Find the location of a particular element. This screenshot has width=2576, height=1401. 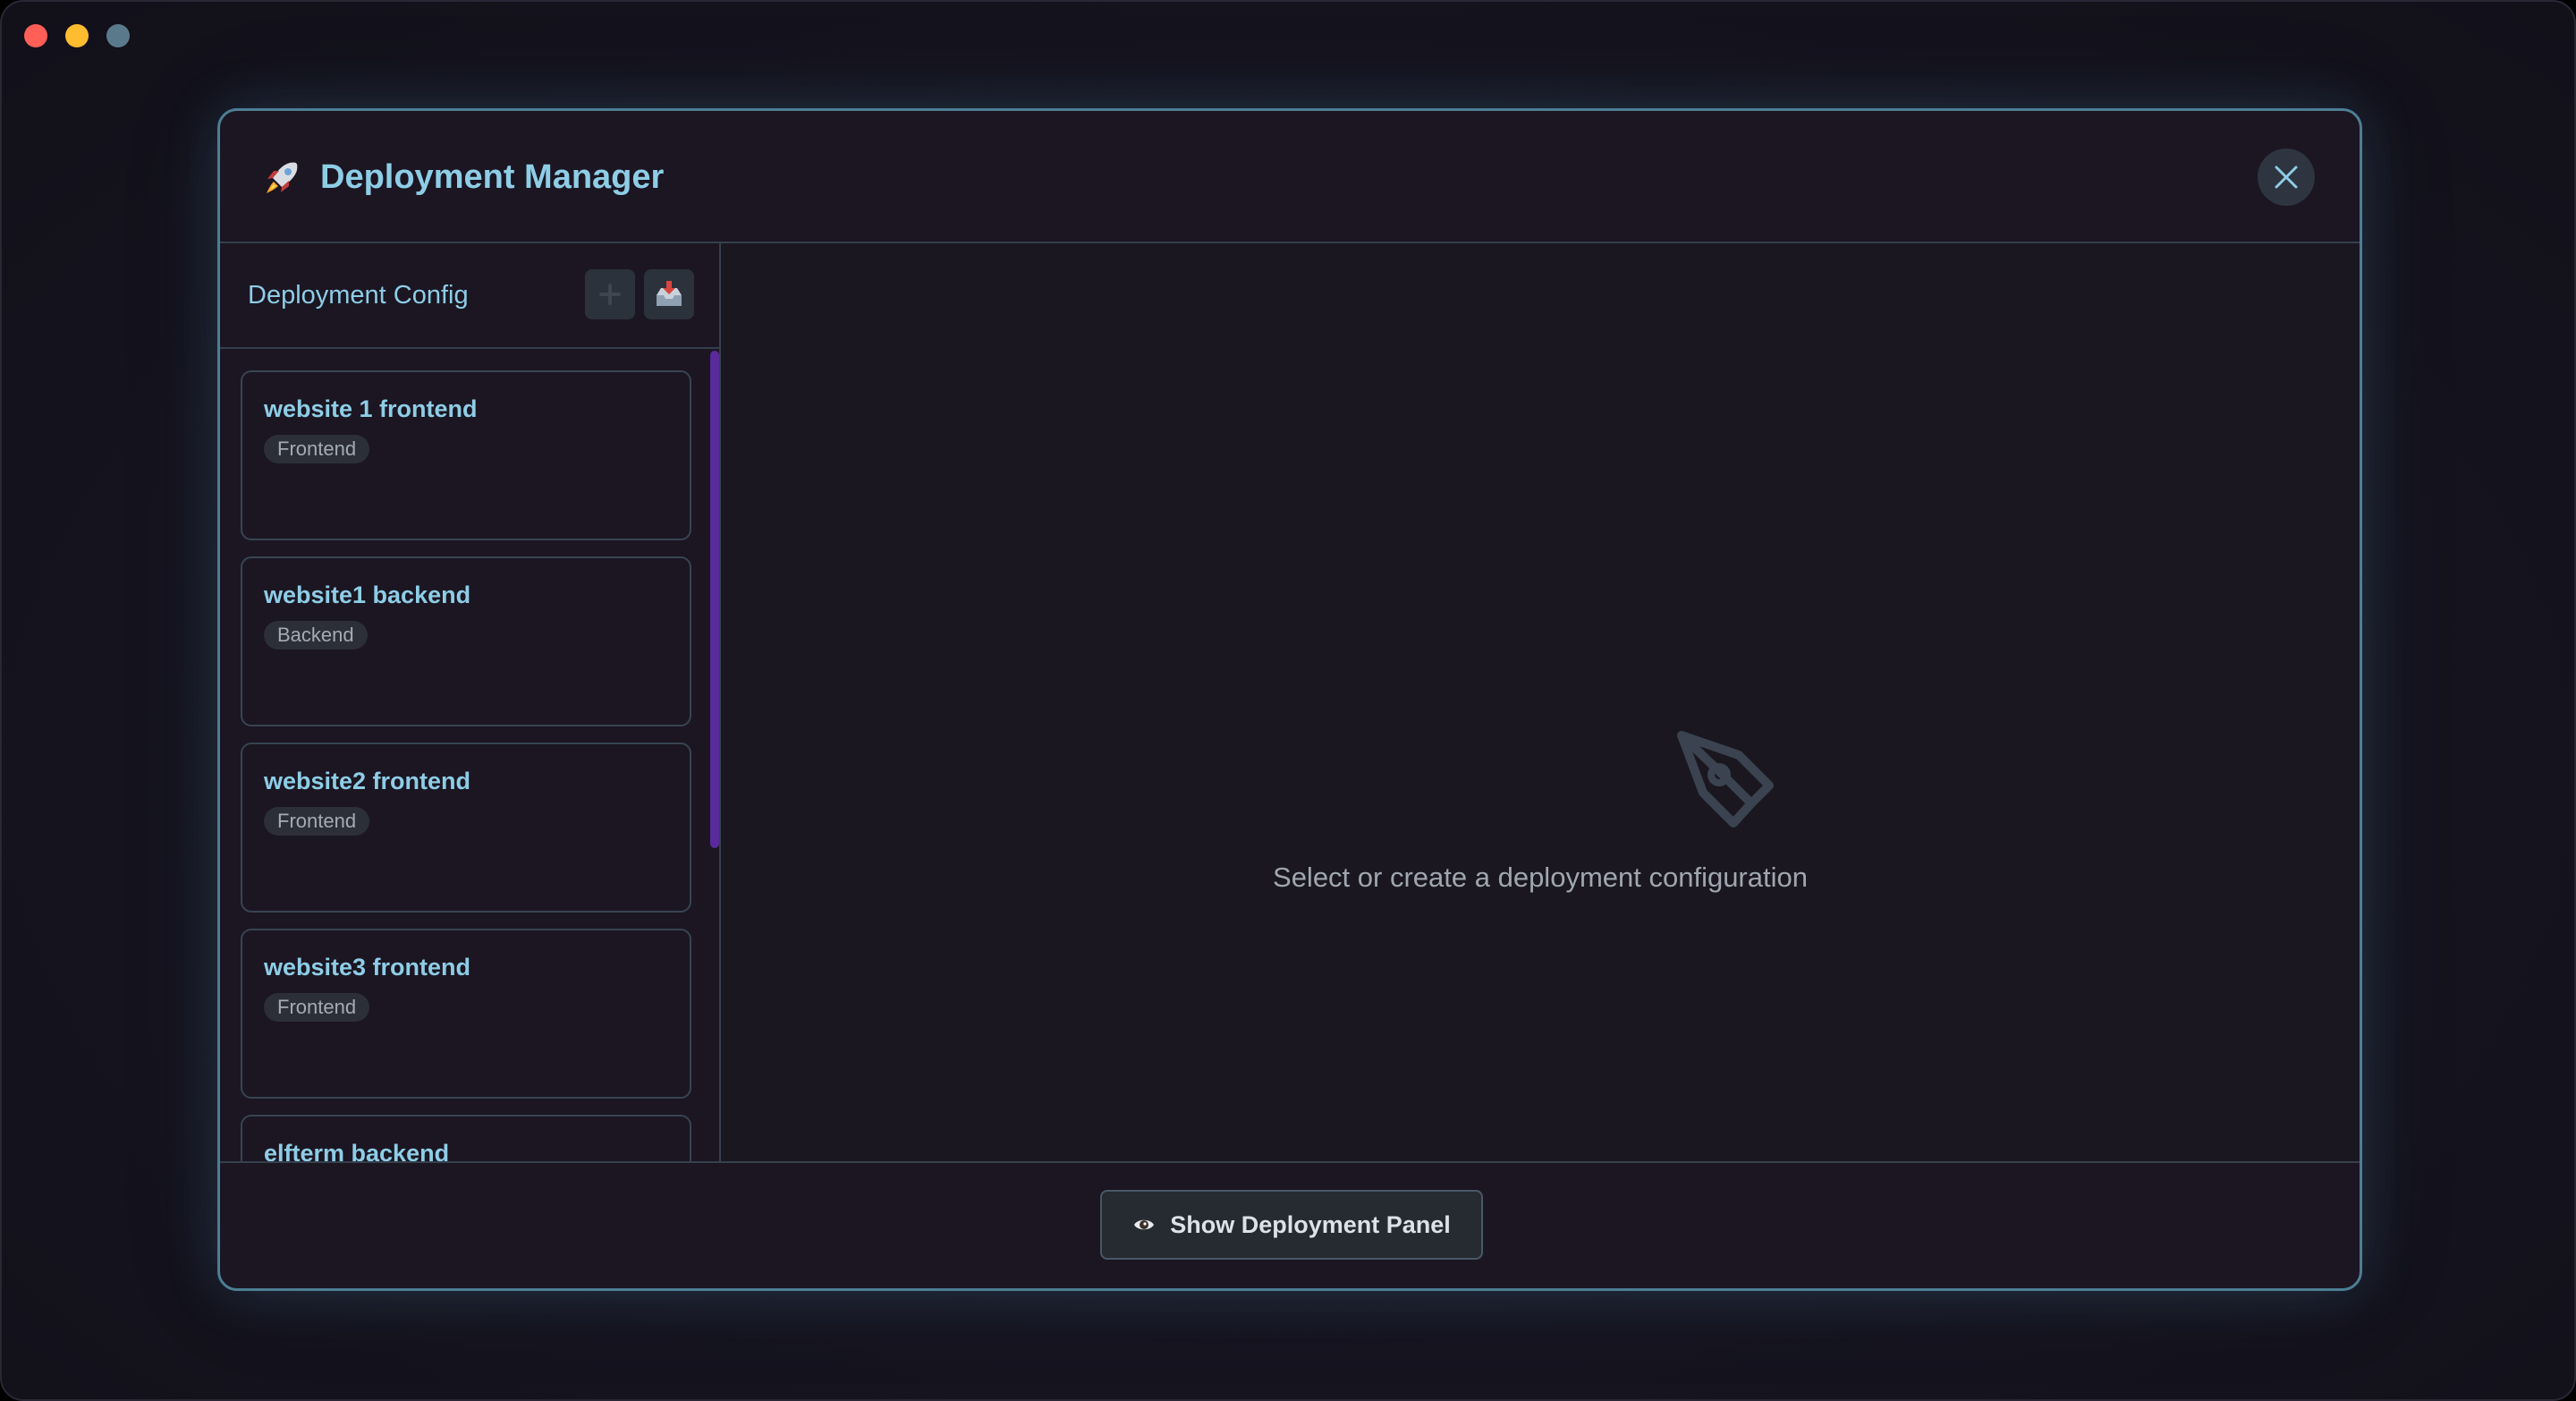

config-name: website 1 frontend is located at coordinates (371, 408).